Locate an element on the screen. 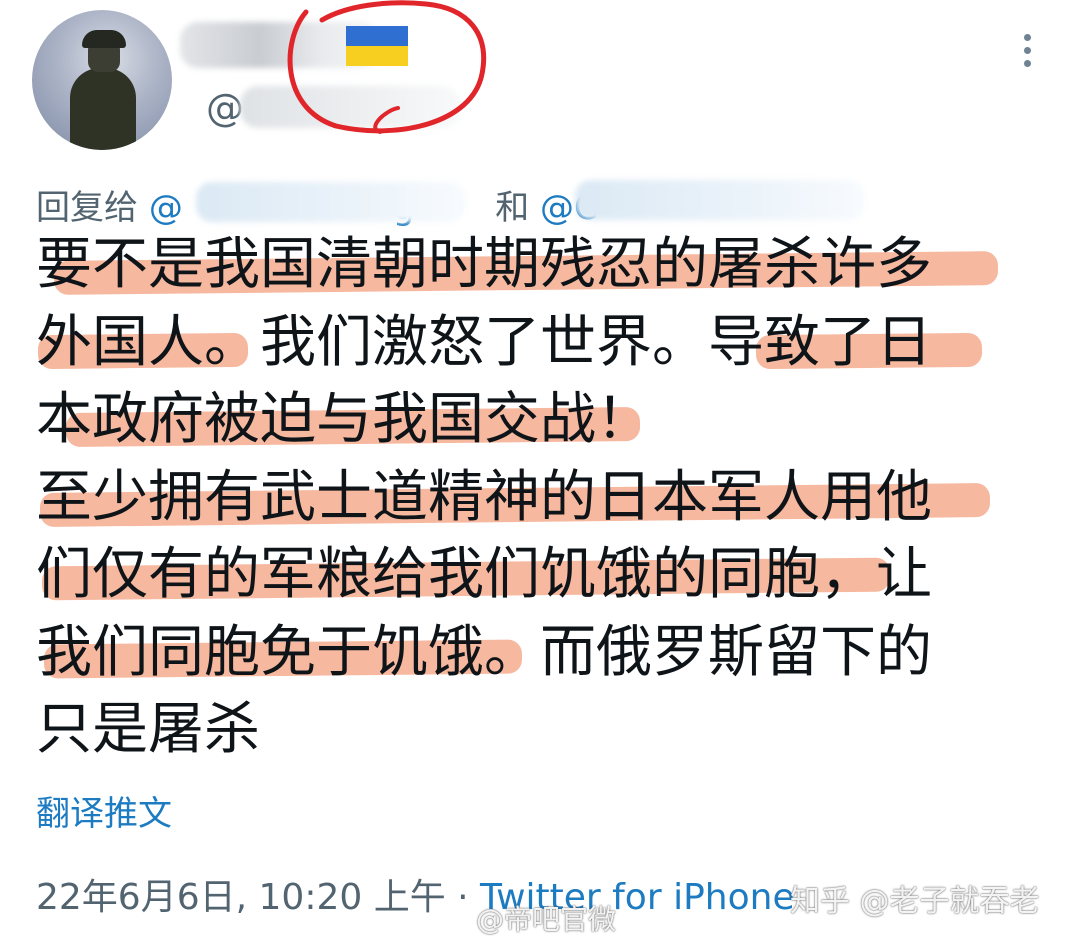 The height and width of the screenshot is (941, 1080). reply-prefix: 回复给 is located at coordinates (87, 208).